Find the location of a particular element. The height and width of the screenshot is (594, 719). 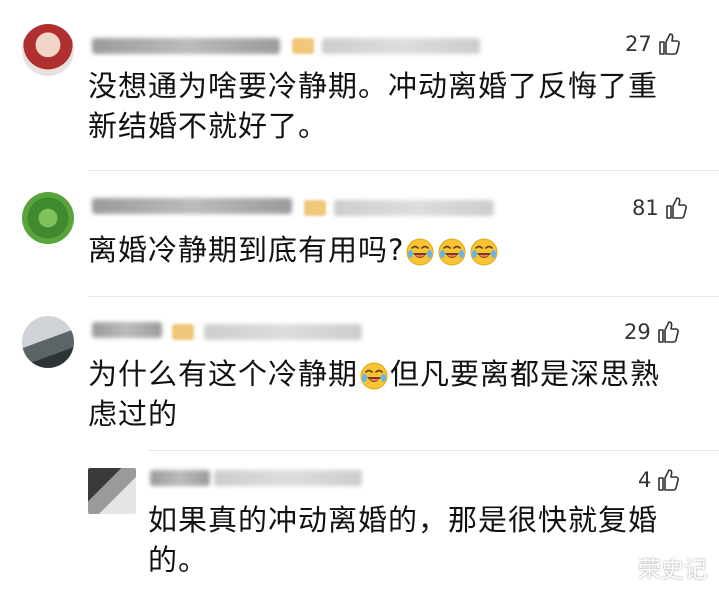

comment-text: 离婚冷静期到底有用吗? is located at coordinates (294, 250).